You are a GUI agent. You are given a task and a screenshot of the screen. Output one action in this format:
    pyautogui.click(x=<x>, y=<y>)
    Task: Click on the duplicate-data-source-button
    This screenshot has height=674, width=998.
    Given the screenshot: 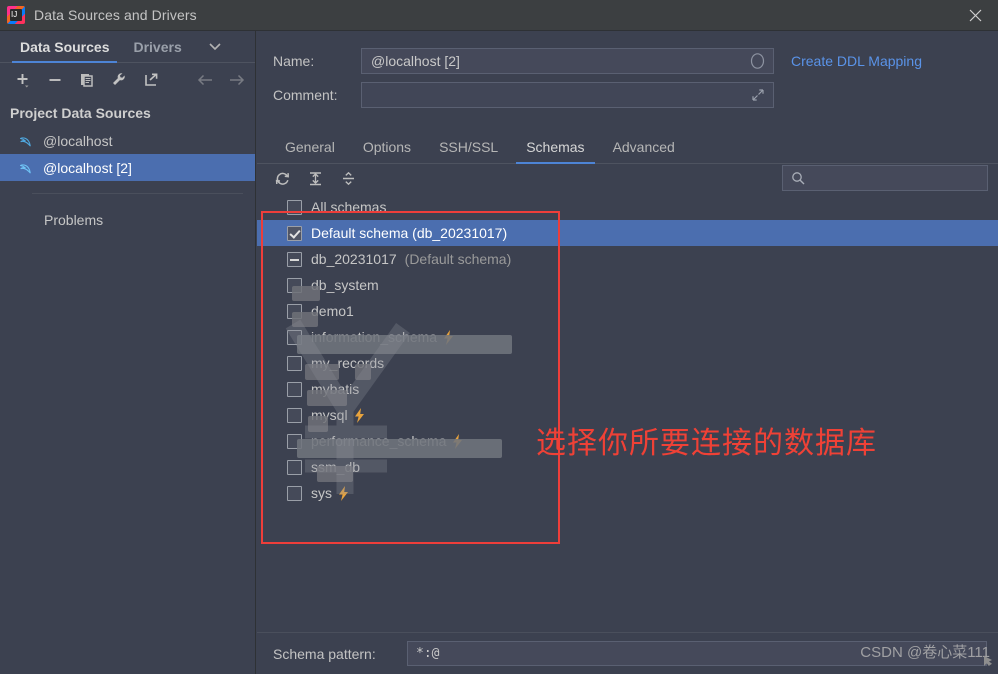 What is the action you would take?
    pyautogui.click(x=87, y=80)
    